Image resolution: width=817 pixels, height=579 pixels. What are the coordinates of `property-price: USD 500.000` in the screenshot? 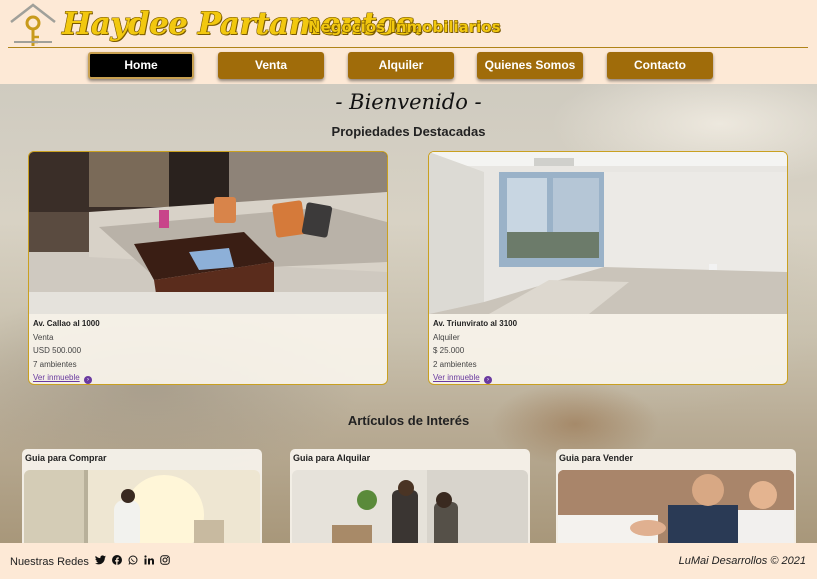 It's located at (57, 350).